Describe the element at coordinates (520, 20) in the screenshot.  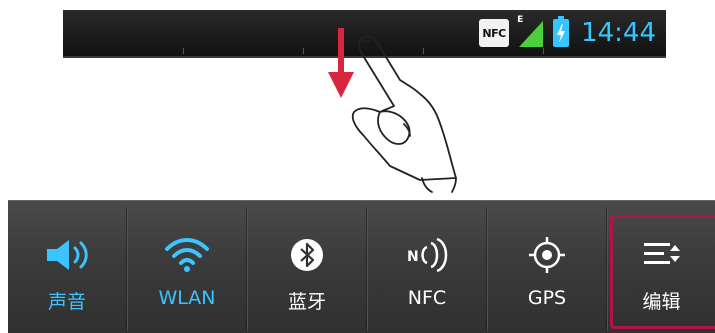
I see `network-type-label: E` at that location.